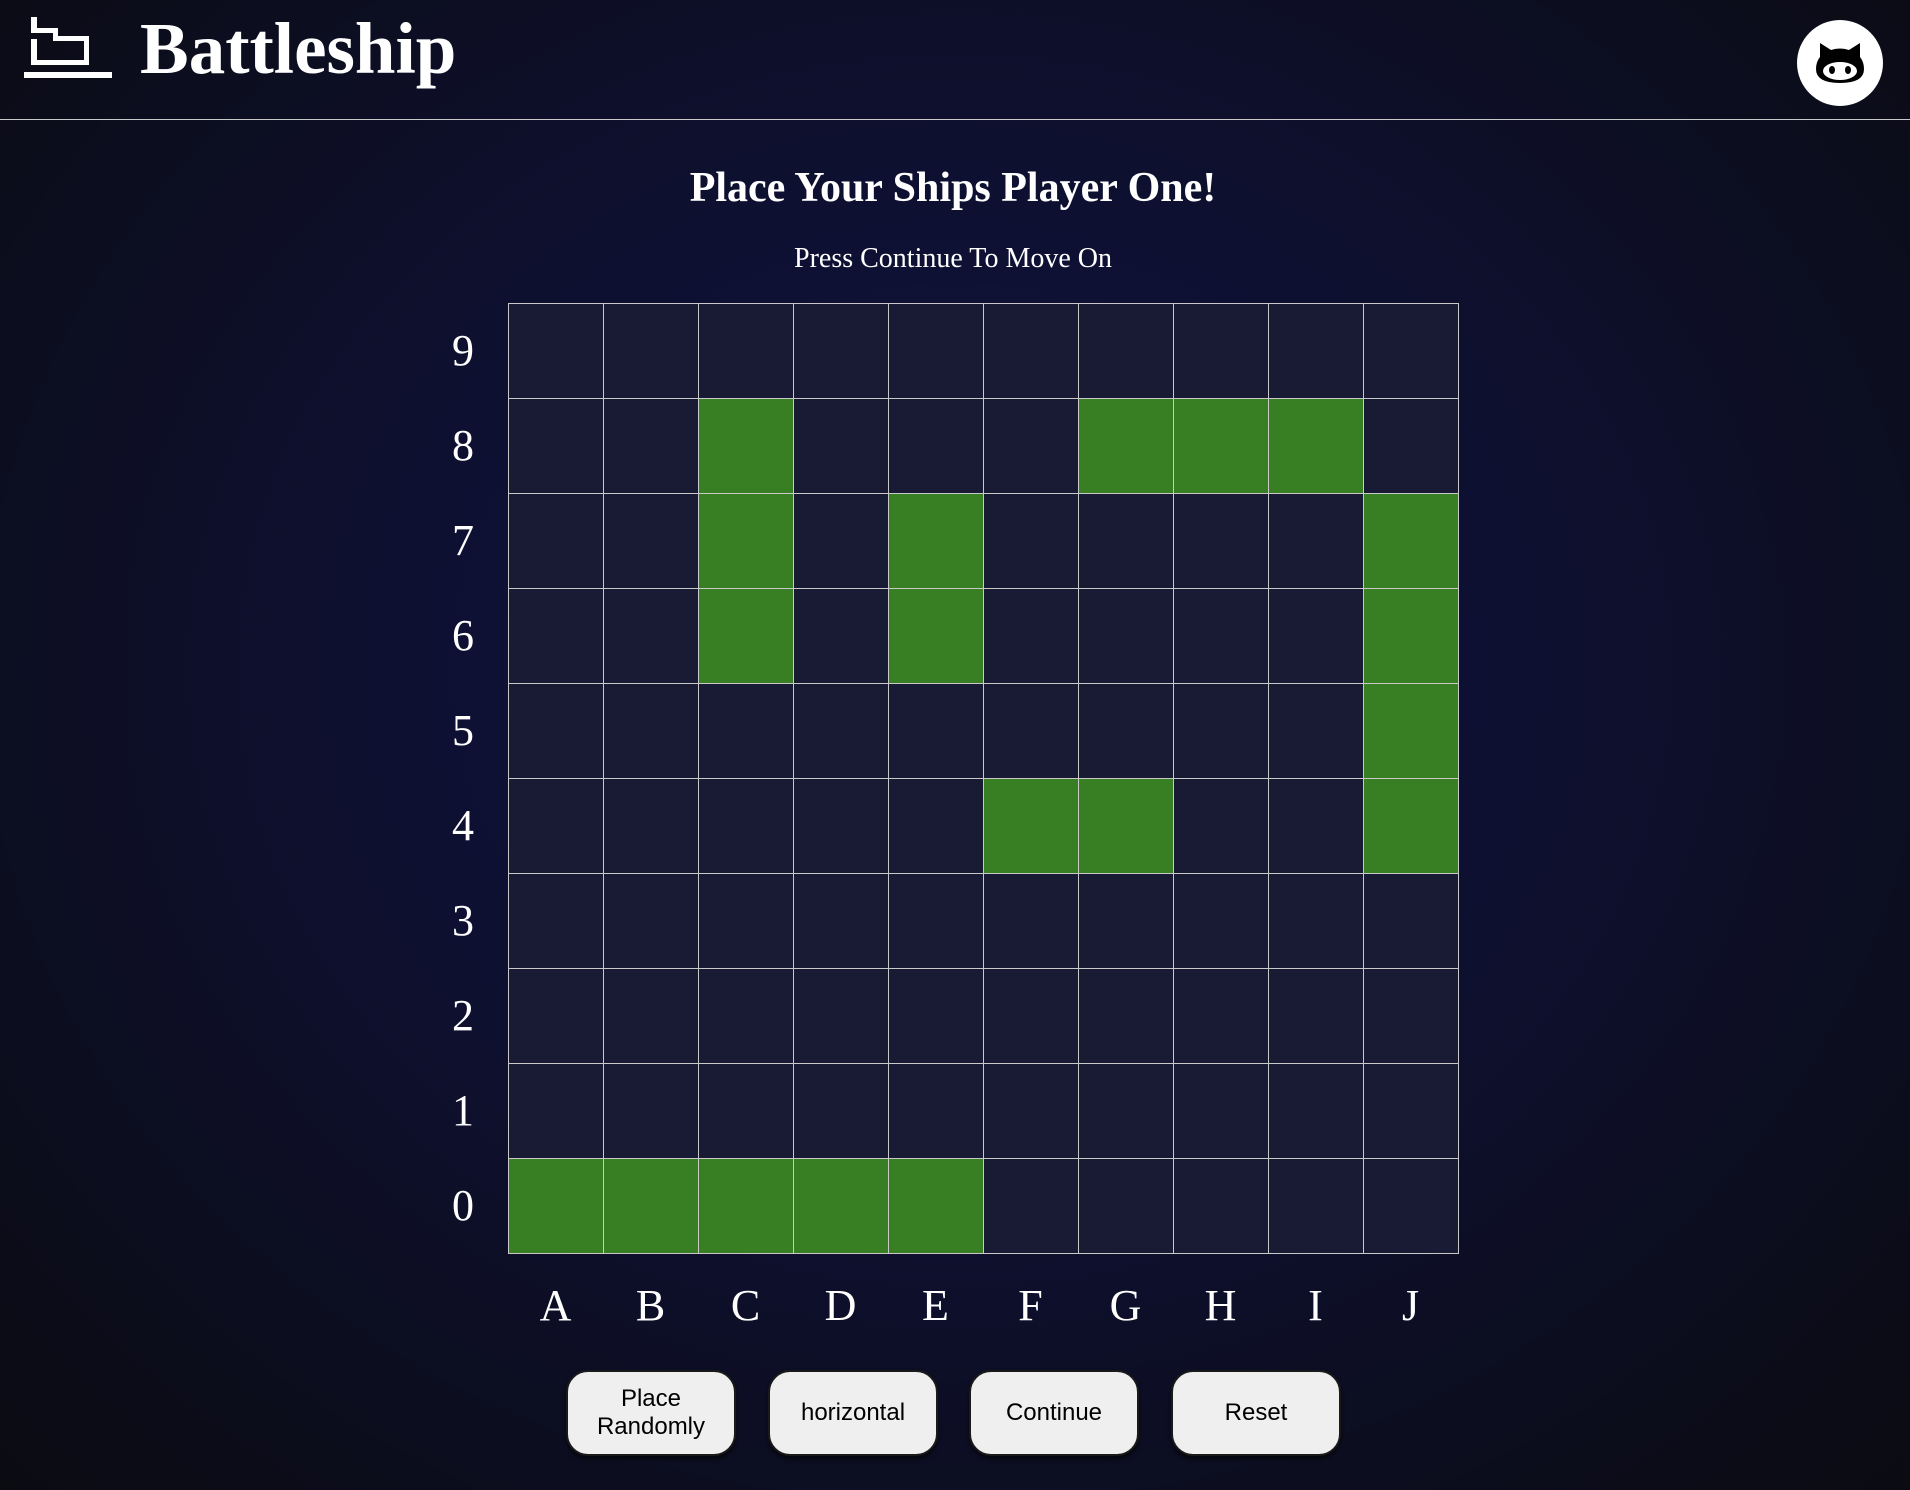 Image resolution: width=1910 pixels, height=1490 pixels. I want to click on grid-cell-J3, so click(1410, 920).